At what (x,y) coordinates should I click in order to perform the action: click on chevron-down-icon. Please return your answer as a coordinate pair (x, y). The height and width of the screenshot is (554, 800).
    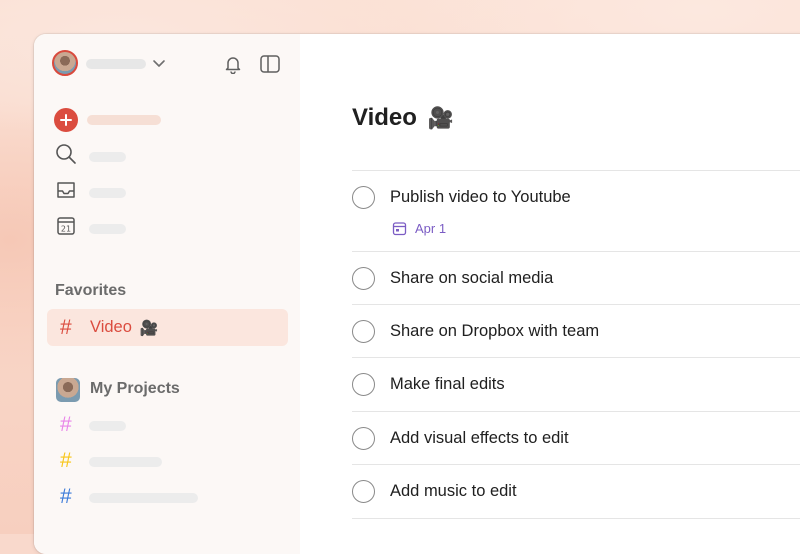
    Looking at the image, I should click on (159, 63).